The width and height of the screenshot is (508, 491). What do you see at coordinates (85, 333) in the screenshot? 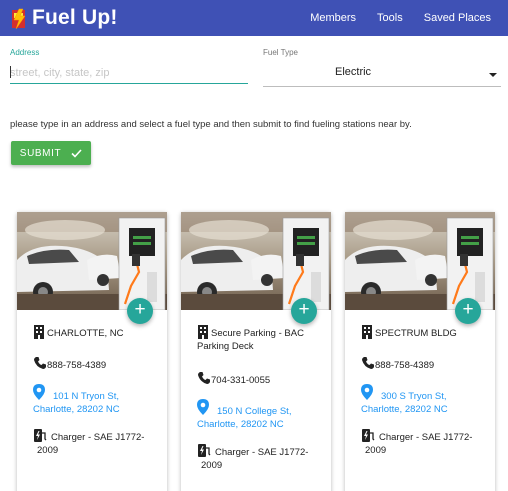
I see `station-name: CHARLOTTE, NC` at bounding box center [85, 333].